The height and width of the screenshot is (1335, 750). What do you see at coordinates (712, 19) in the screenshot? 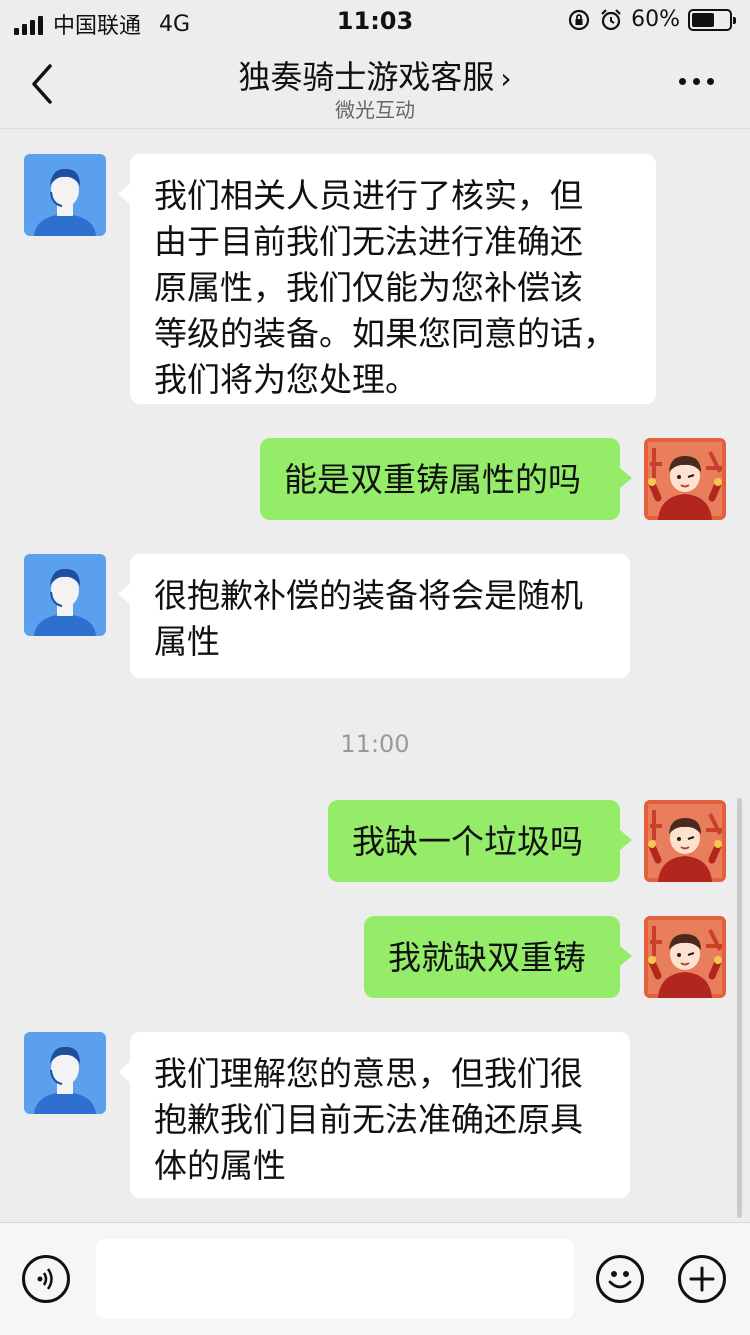
I see `battery-icon` at bounding box center [712, 19].